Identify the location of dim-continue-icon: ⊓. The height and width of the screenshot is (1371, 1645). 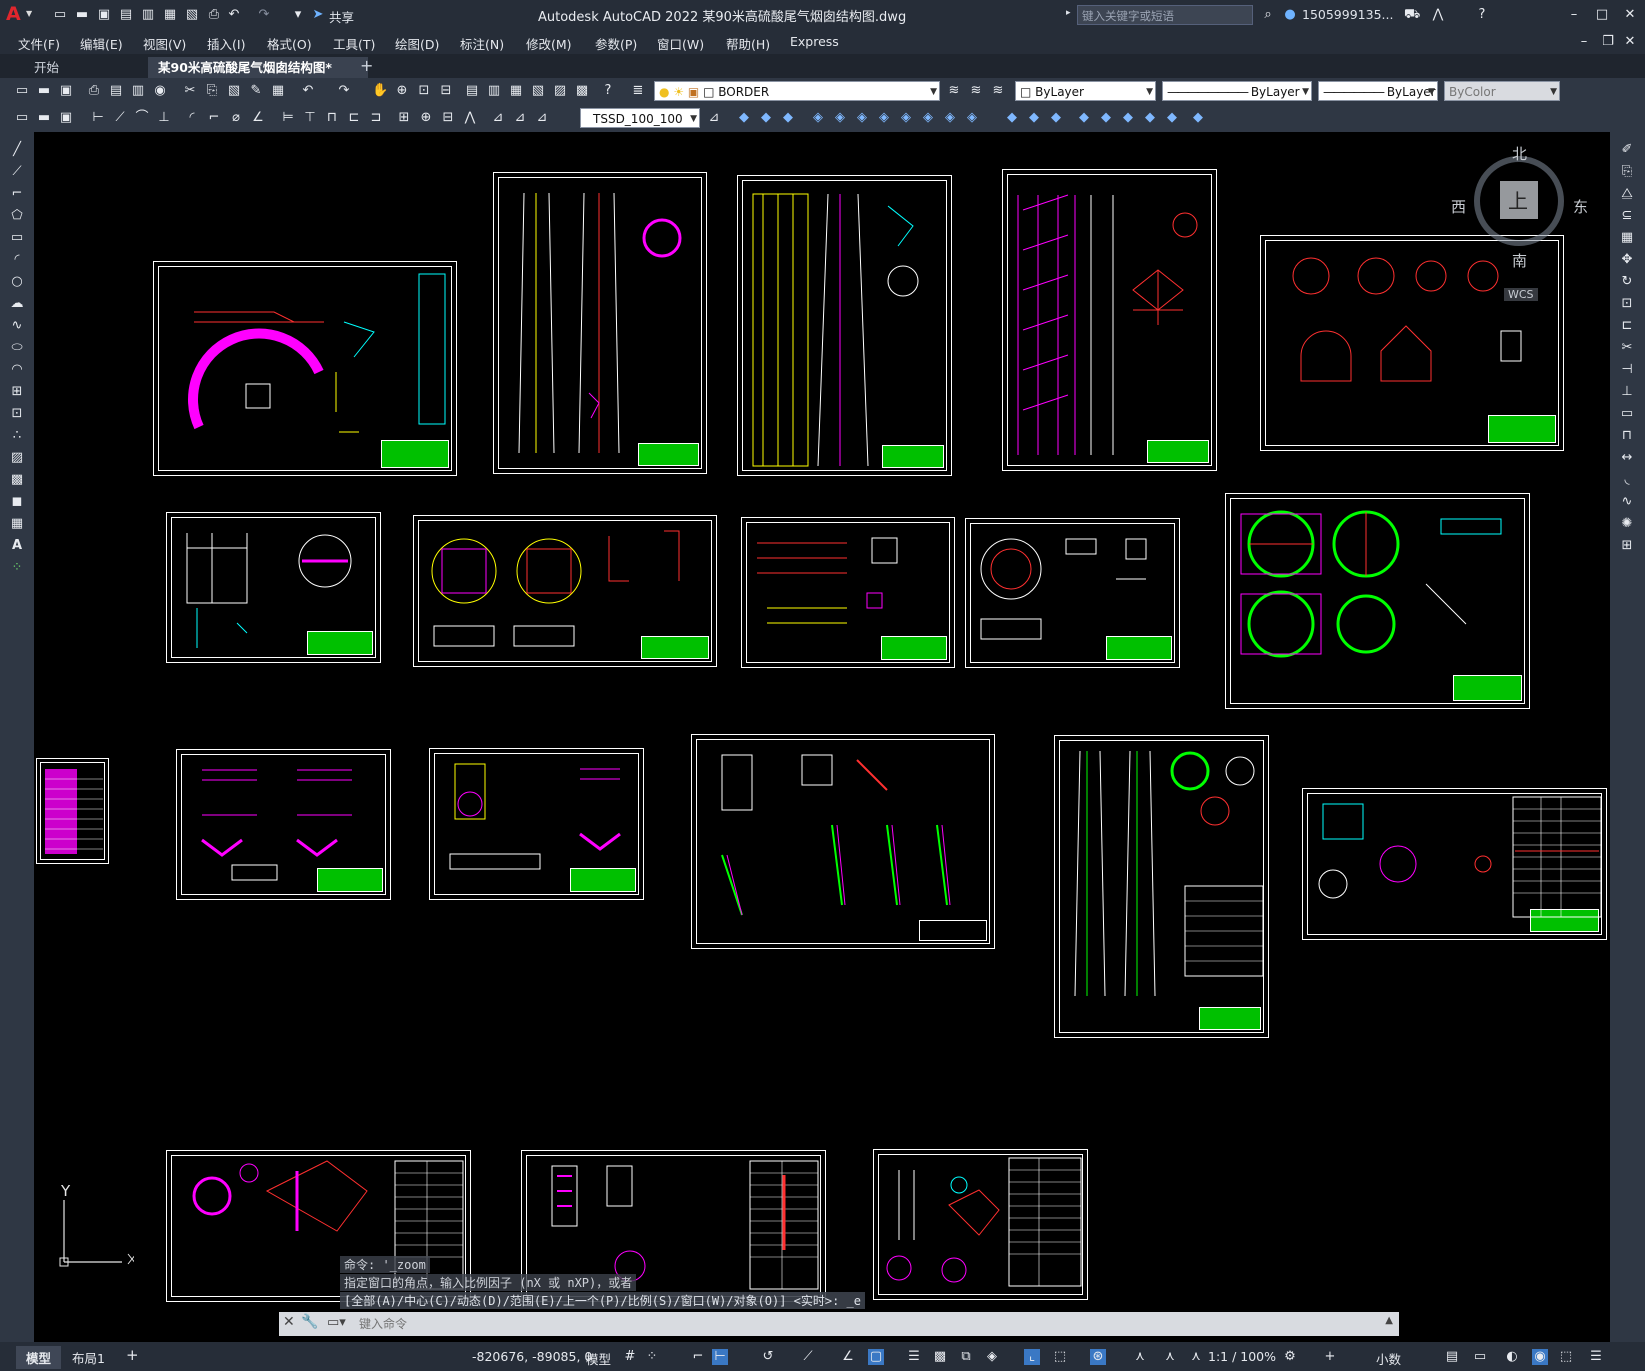
(332, 118).